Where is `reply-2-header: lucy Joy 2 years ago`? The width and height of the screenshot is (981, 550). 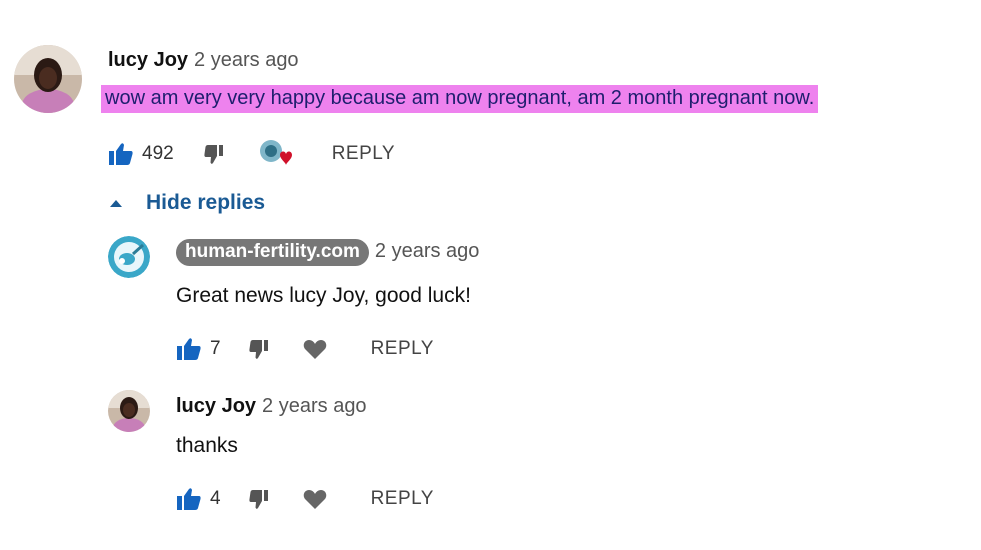
reply-2-header: lucy Joy 2 years ago is located at coordinates (271, 407).